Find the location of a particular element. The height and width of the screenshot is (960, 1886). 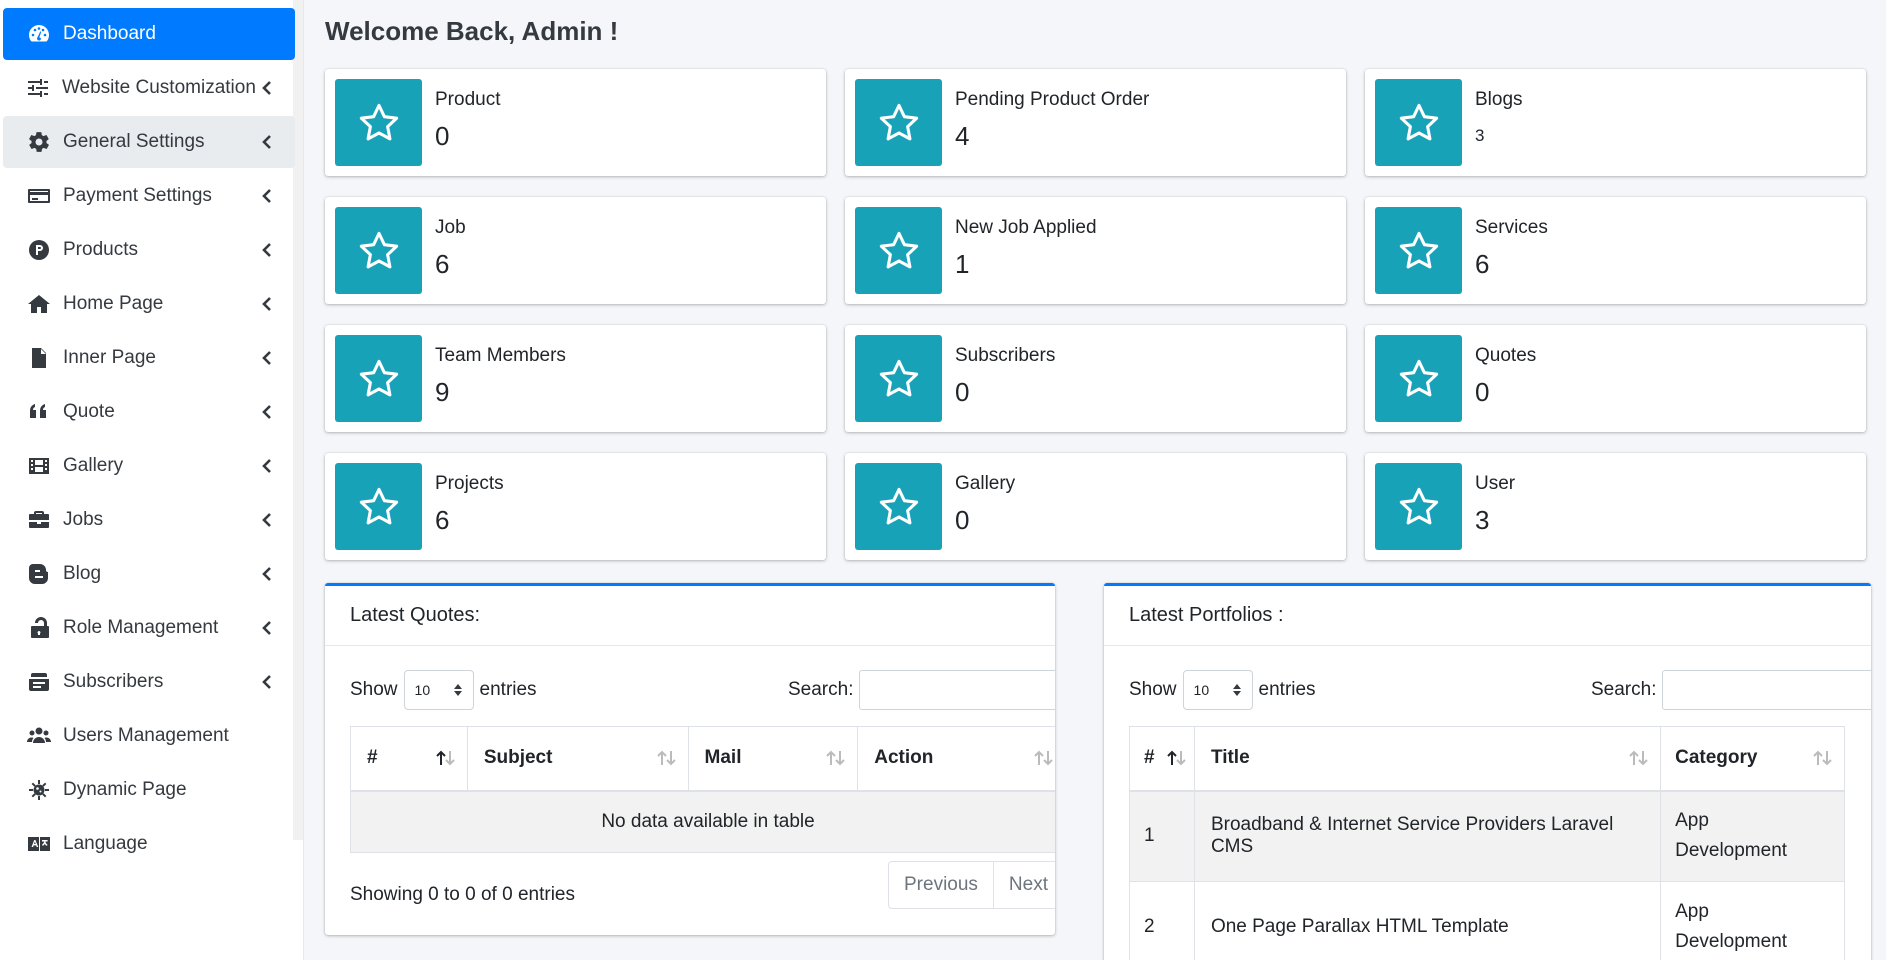

sidebar-item-label: Subscribers is located at coordinates (113, 681).